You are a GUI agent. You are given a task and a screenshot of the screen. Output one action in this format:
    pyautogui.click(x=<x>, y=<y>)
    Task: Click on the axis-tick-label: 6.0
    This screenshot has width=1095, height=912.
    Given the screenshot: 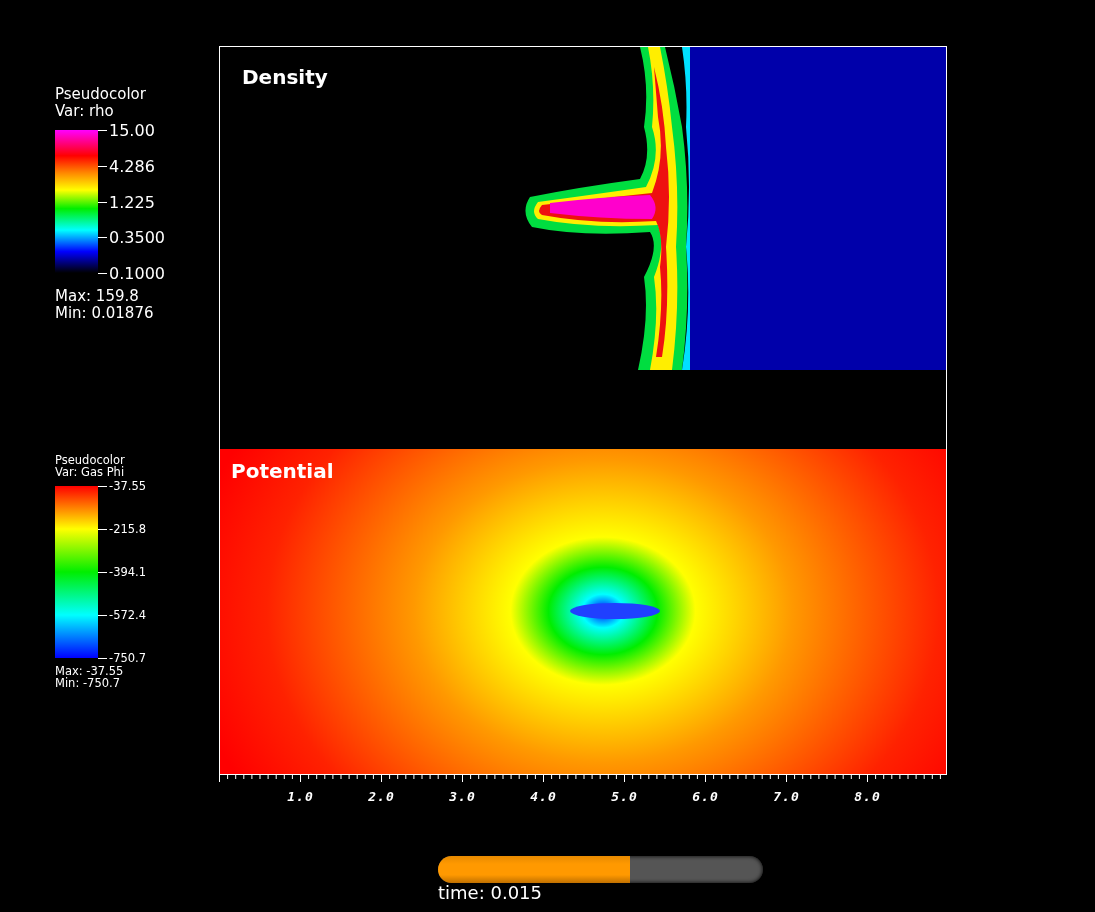 What is the action you would take?
    pyautogui.click(x=705, y=796)
    